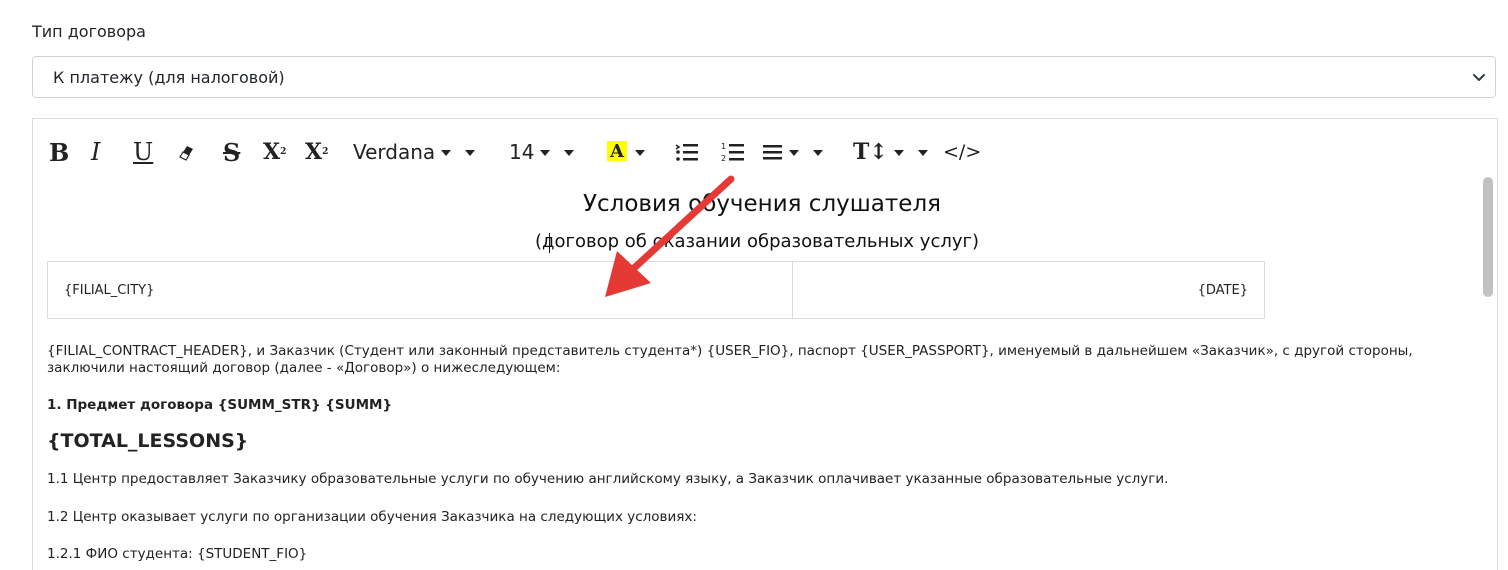 The width and height of the screenshot is (1508, 570). I want to click on svg-text: 1, so click(723, 146).